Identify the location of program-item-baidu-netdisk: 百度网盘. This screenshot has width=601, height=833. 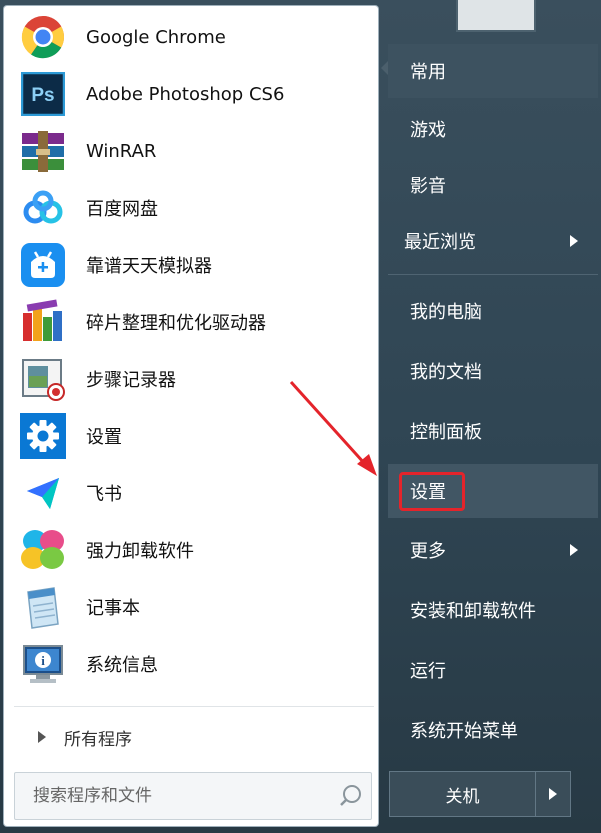
(193, 208).